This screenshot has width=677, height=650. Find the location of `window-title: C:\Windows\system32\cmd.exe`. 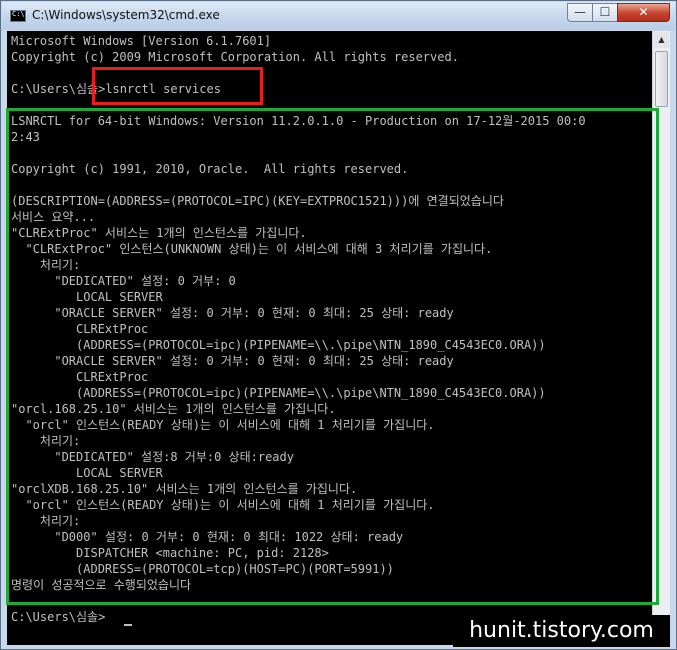

window-title: C:\Windows\system32\cmd.exe is located at coordinates (126, 15).